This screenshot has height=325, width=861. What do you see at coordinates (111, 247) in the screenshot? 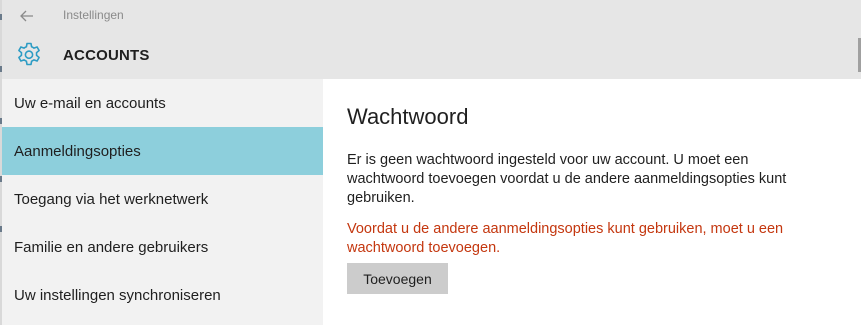
I see `sidebar-item-label: Familie en andere gebruikers` at bounding box center [111, 247].